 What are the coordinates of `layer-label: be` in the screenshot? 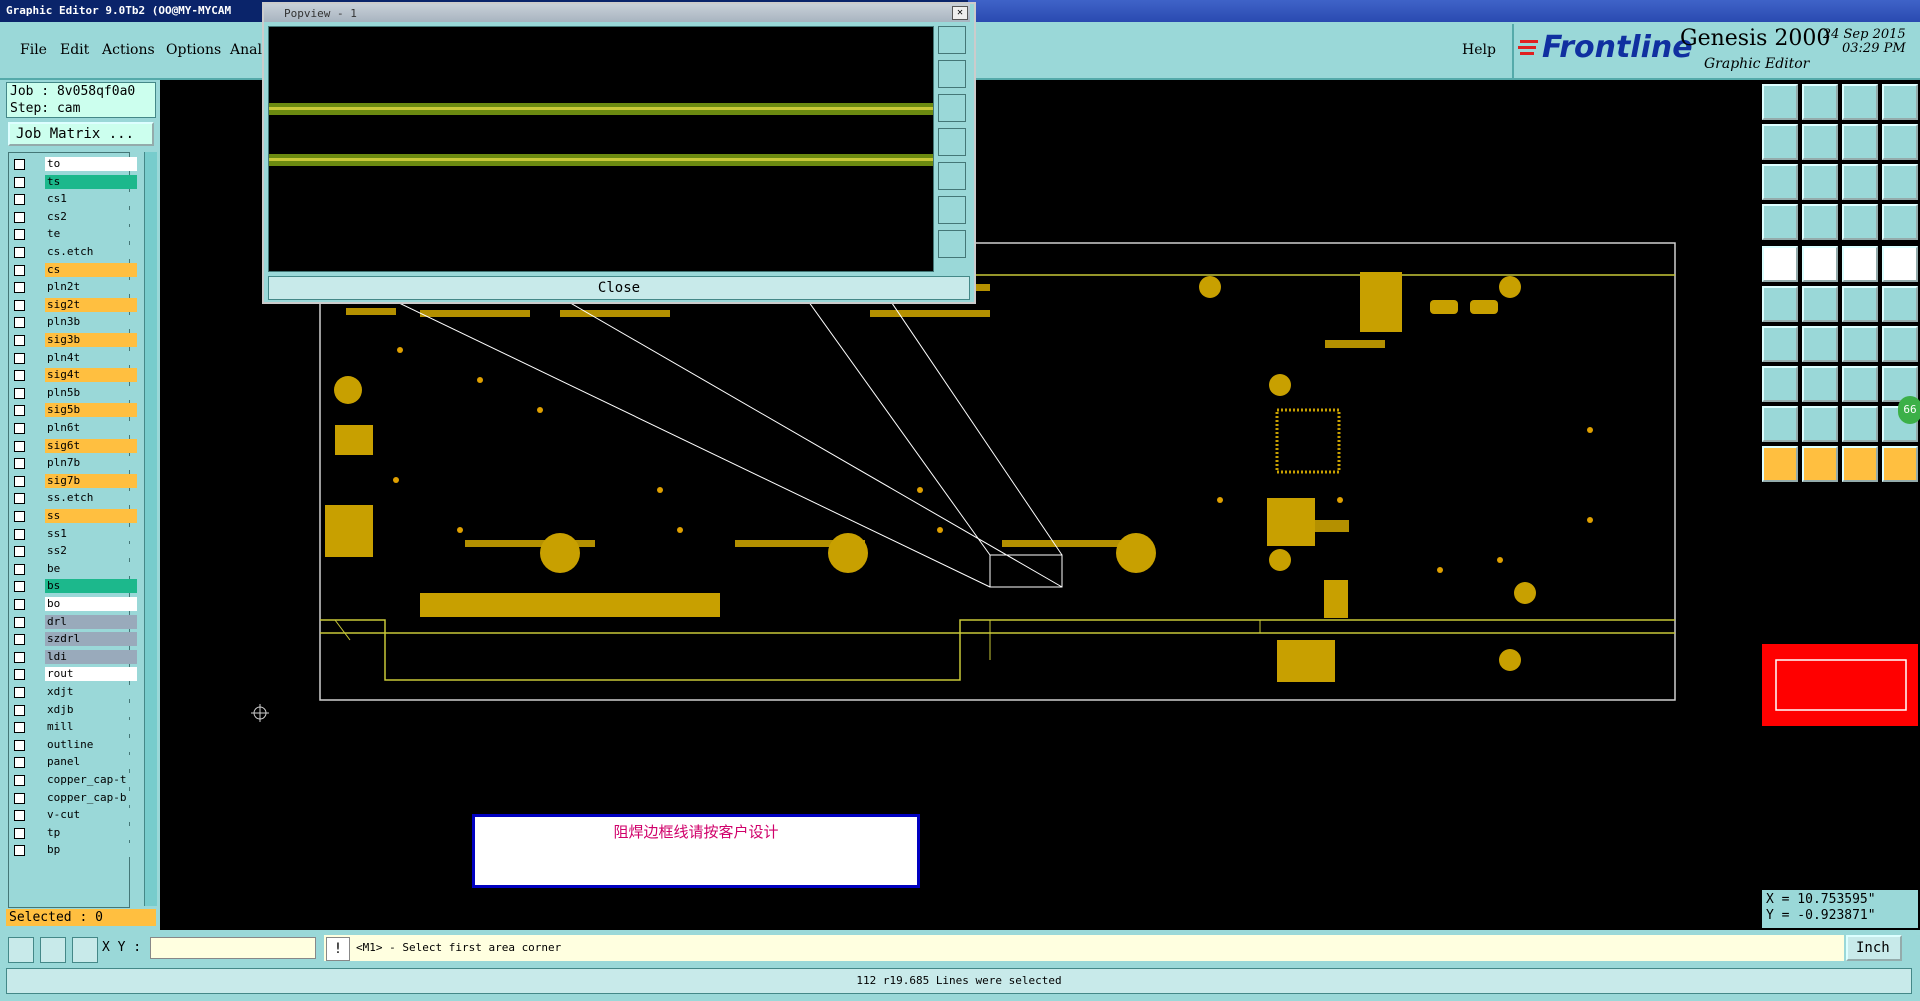 It's located at (91, 568).